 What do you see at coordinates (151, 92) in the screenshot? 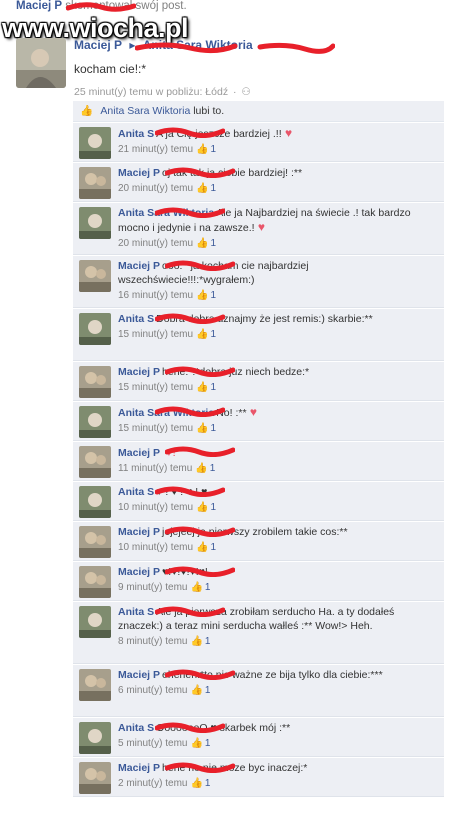
I see `post-time: 25 minut(y) temu w pobliżu: Łódź` at bounding box center [151, 92].